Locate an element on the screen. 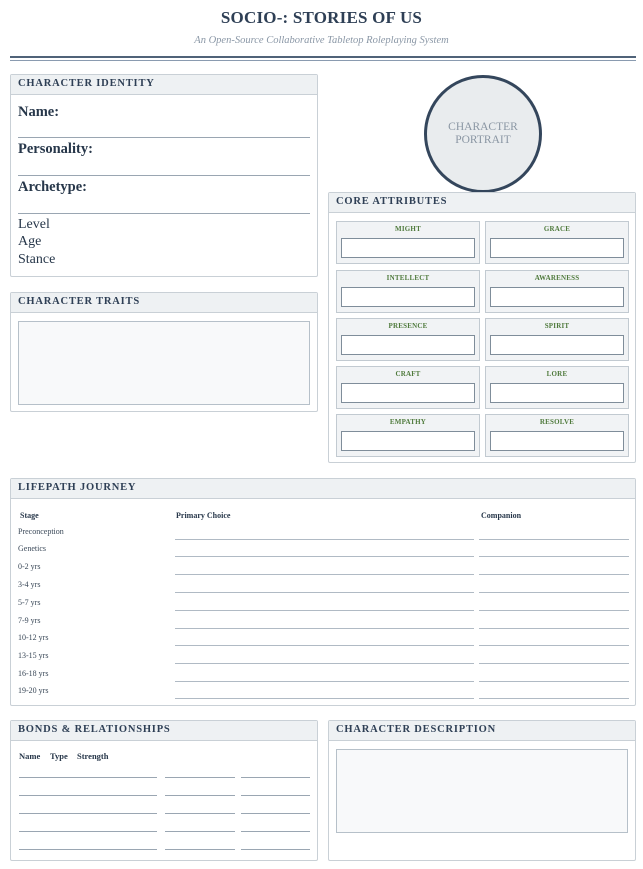  stage-label: 19-20 yrs is located at coordinates (33, 690).